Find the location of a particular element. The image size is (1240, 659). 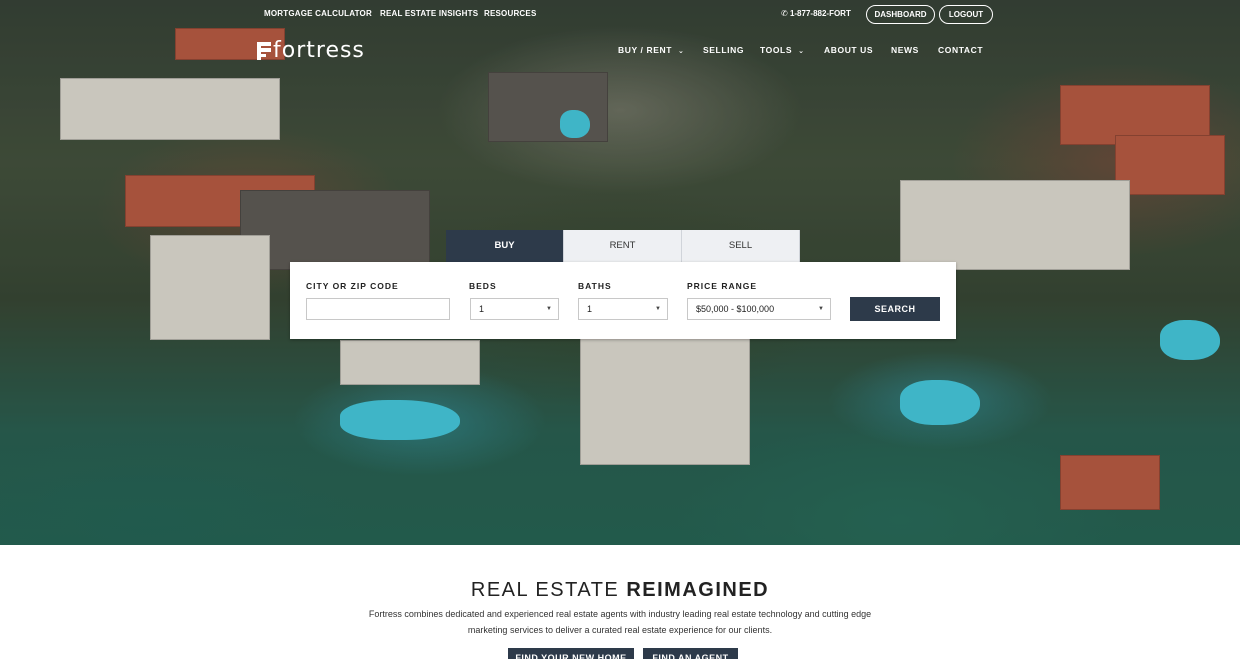

city-zip-input is located at coordinates (378, 309).